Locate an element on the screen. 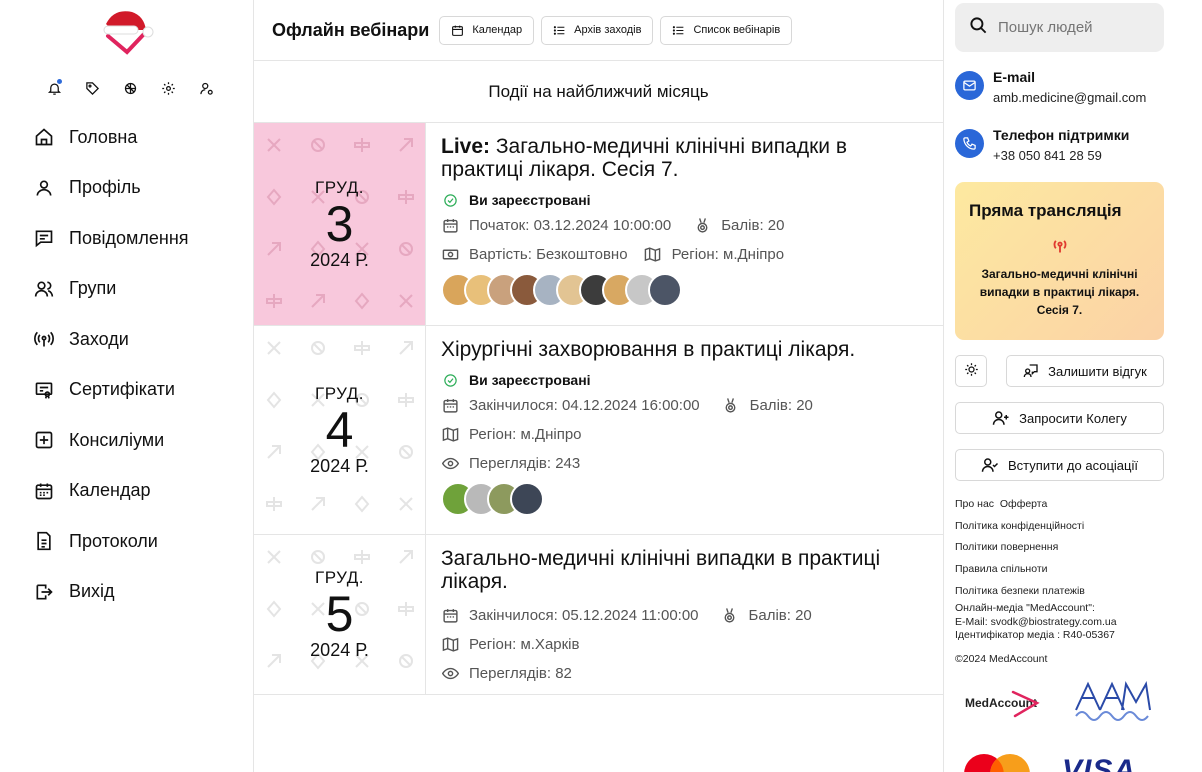 The image size is (1202, 772). button-label: Вступити до асоціації is located at coordinates (1073, 465).